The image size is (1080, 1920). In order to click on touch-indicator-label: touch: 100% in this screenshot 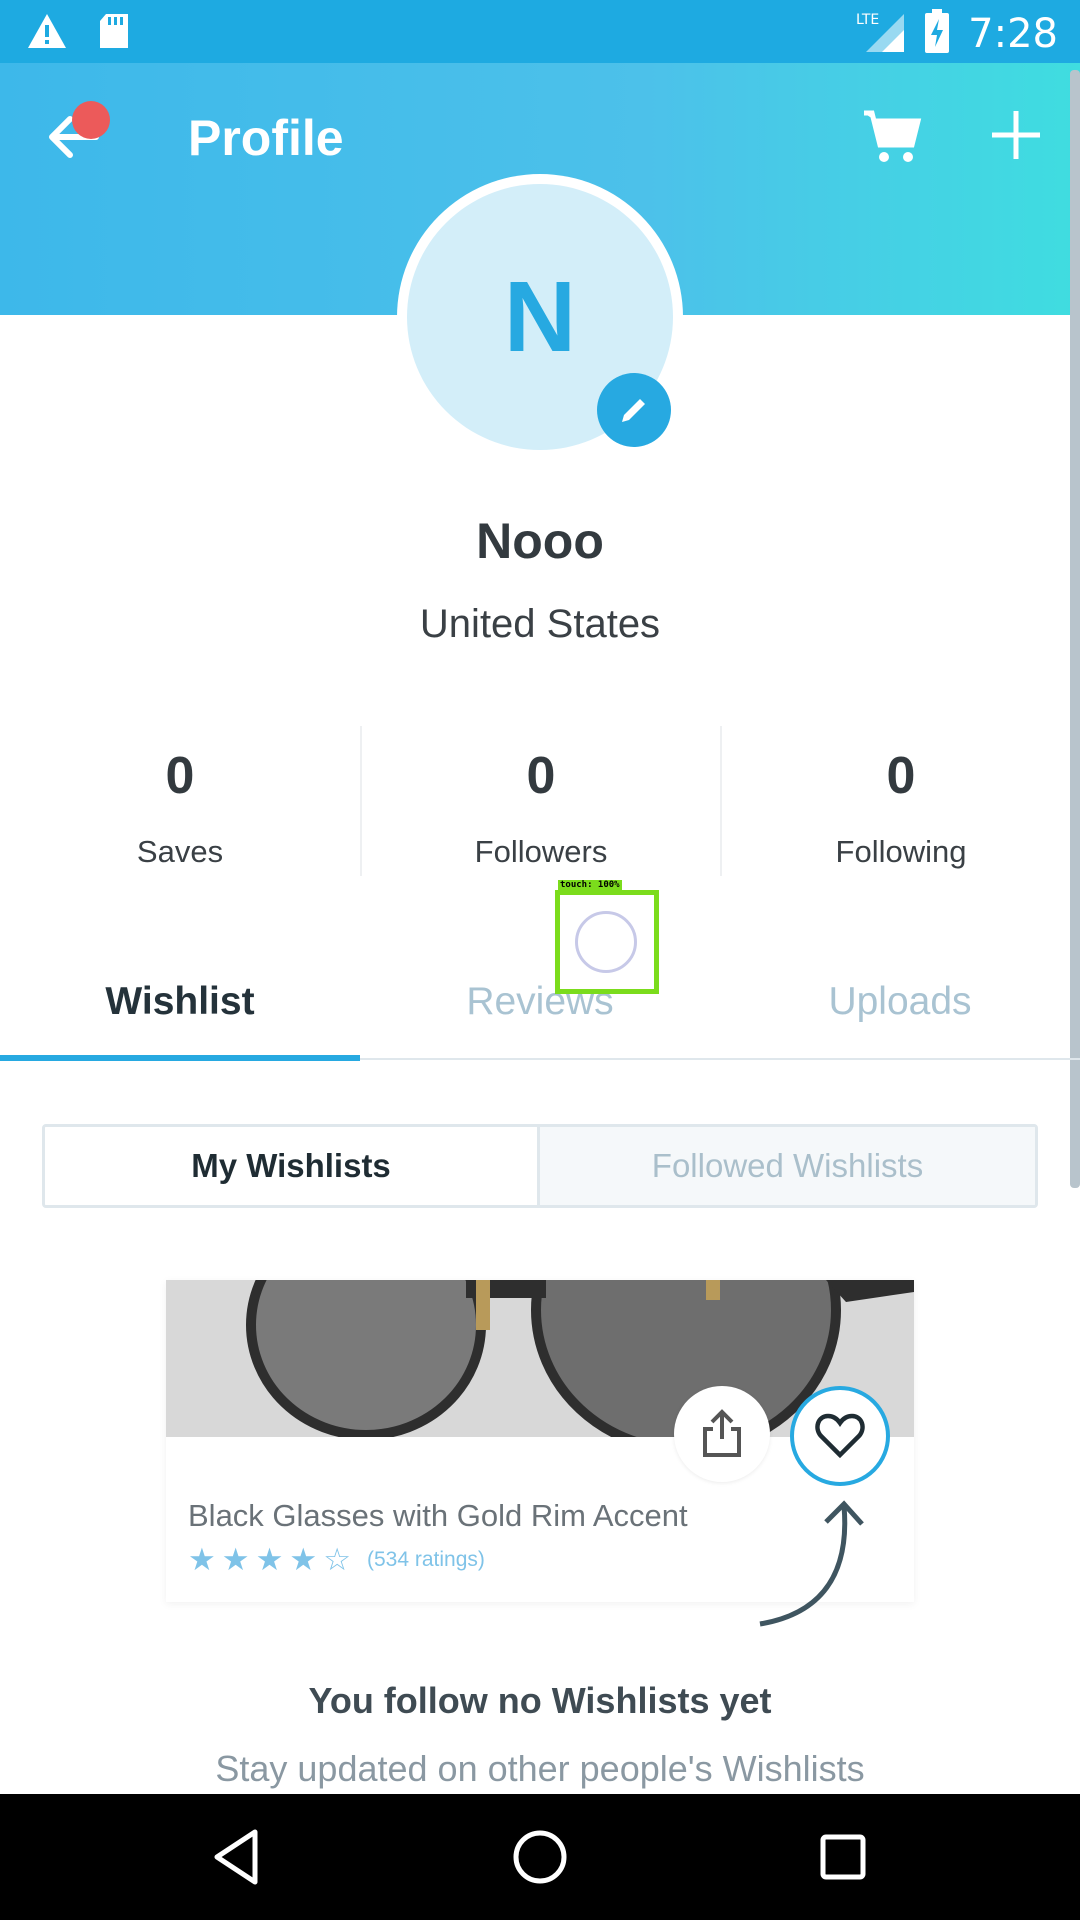, I will do `click(590, 885)`.